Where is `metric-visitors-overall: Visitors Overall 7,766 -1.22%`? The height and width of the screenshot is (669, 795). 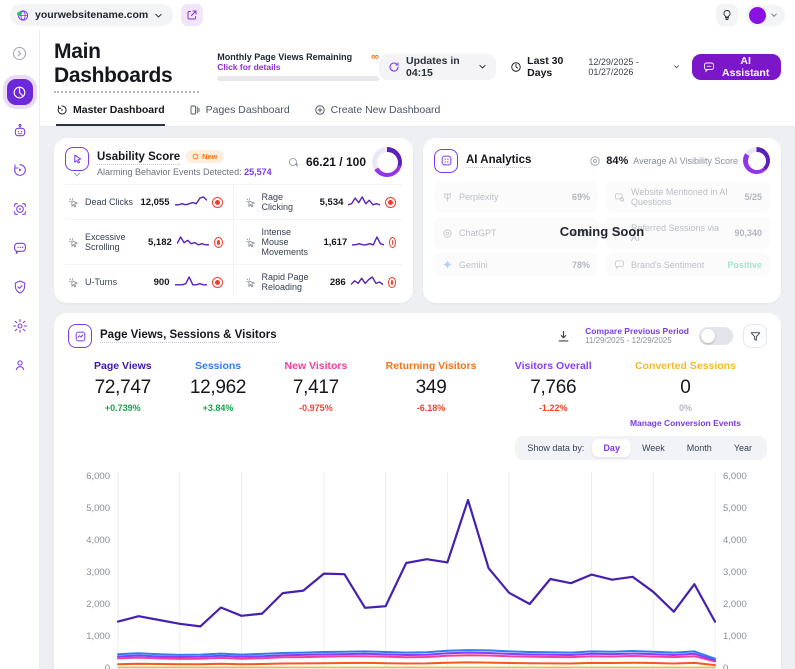 metric-visitors-overall: Visitors Overall 7,766 -1.22% is located at coordinates (553, 394).